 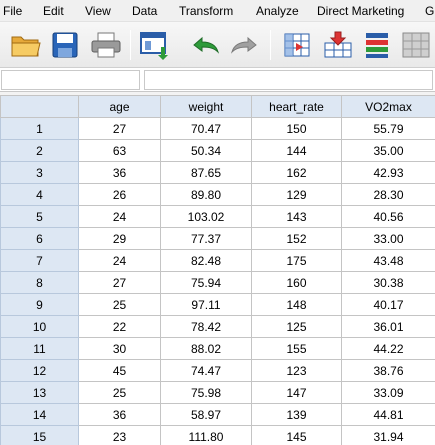 What do you see at coordinates (388, 106) in the screenshot?
I see `column-header-vo2max: VO2max` at bounding box center [388, 106].